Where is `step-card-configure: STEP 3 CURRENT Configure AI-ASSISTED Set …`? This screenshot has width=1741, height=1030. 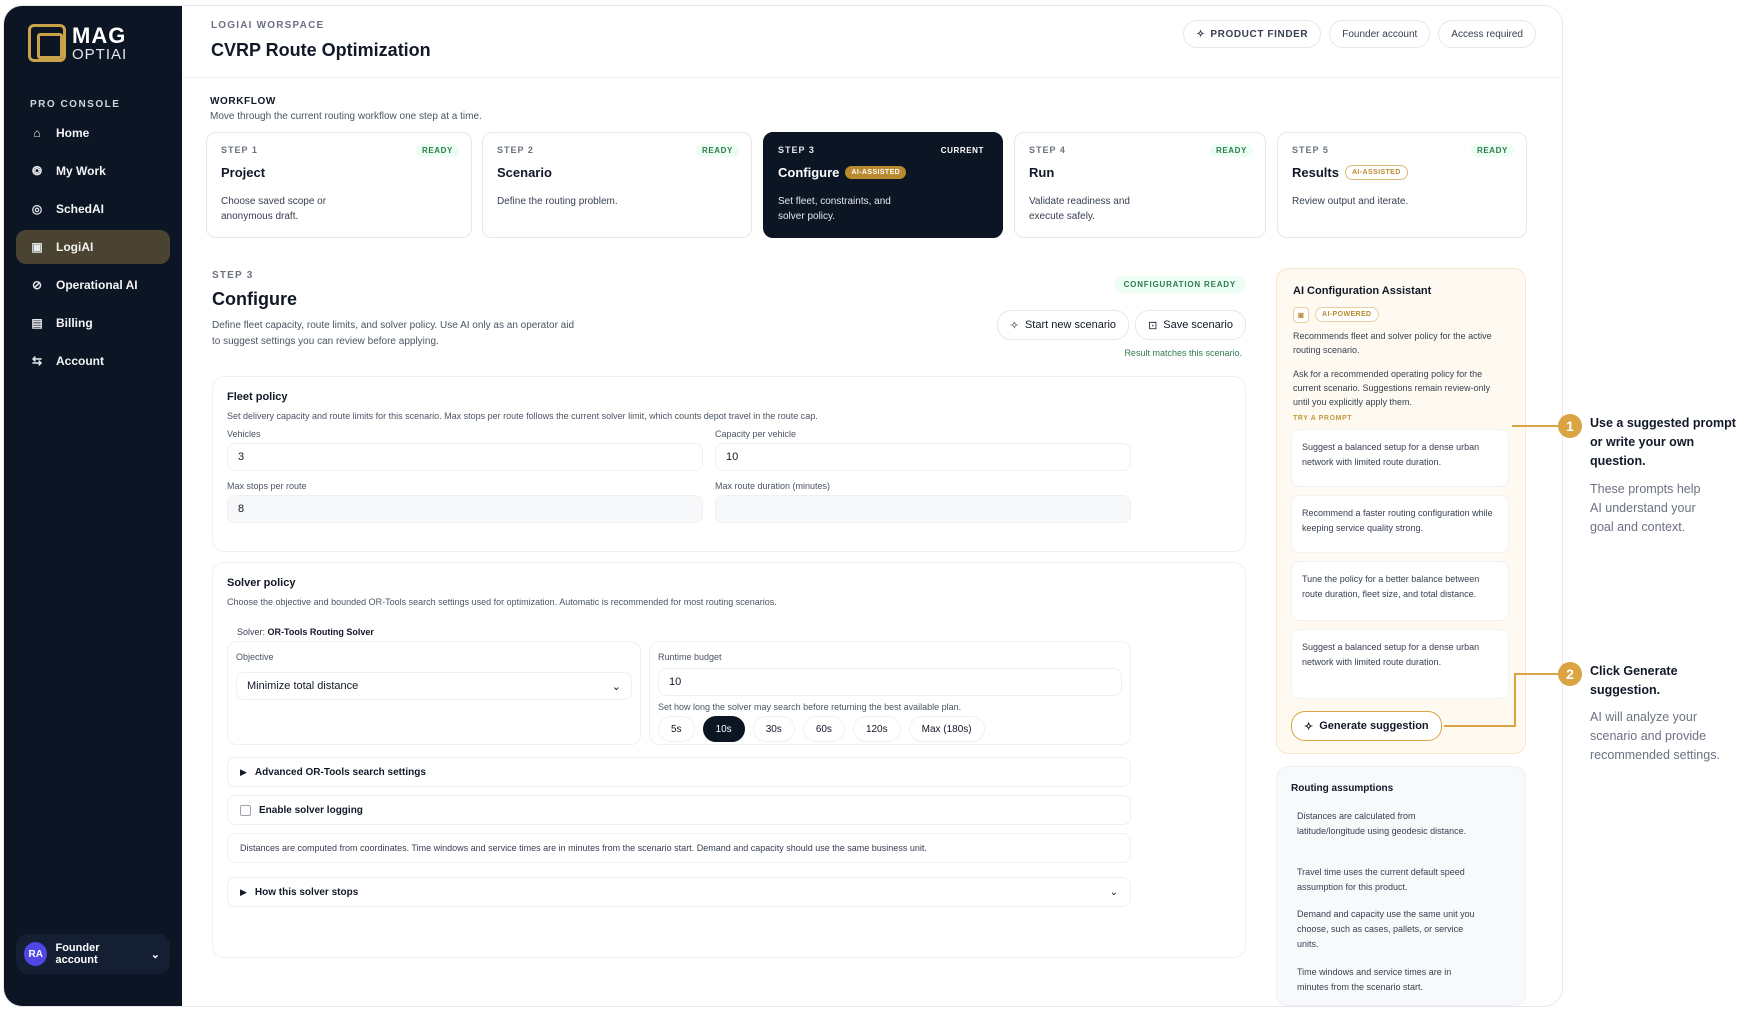 step-card-configure: STEP 3 CURRENT Configure AI-ASSISTED Set … is located at coordinates (883, 185).